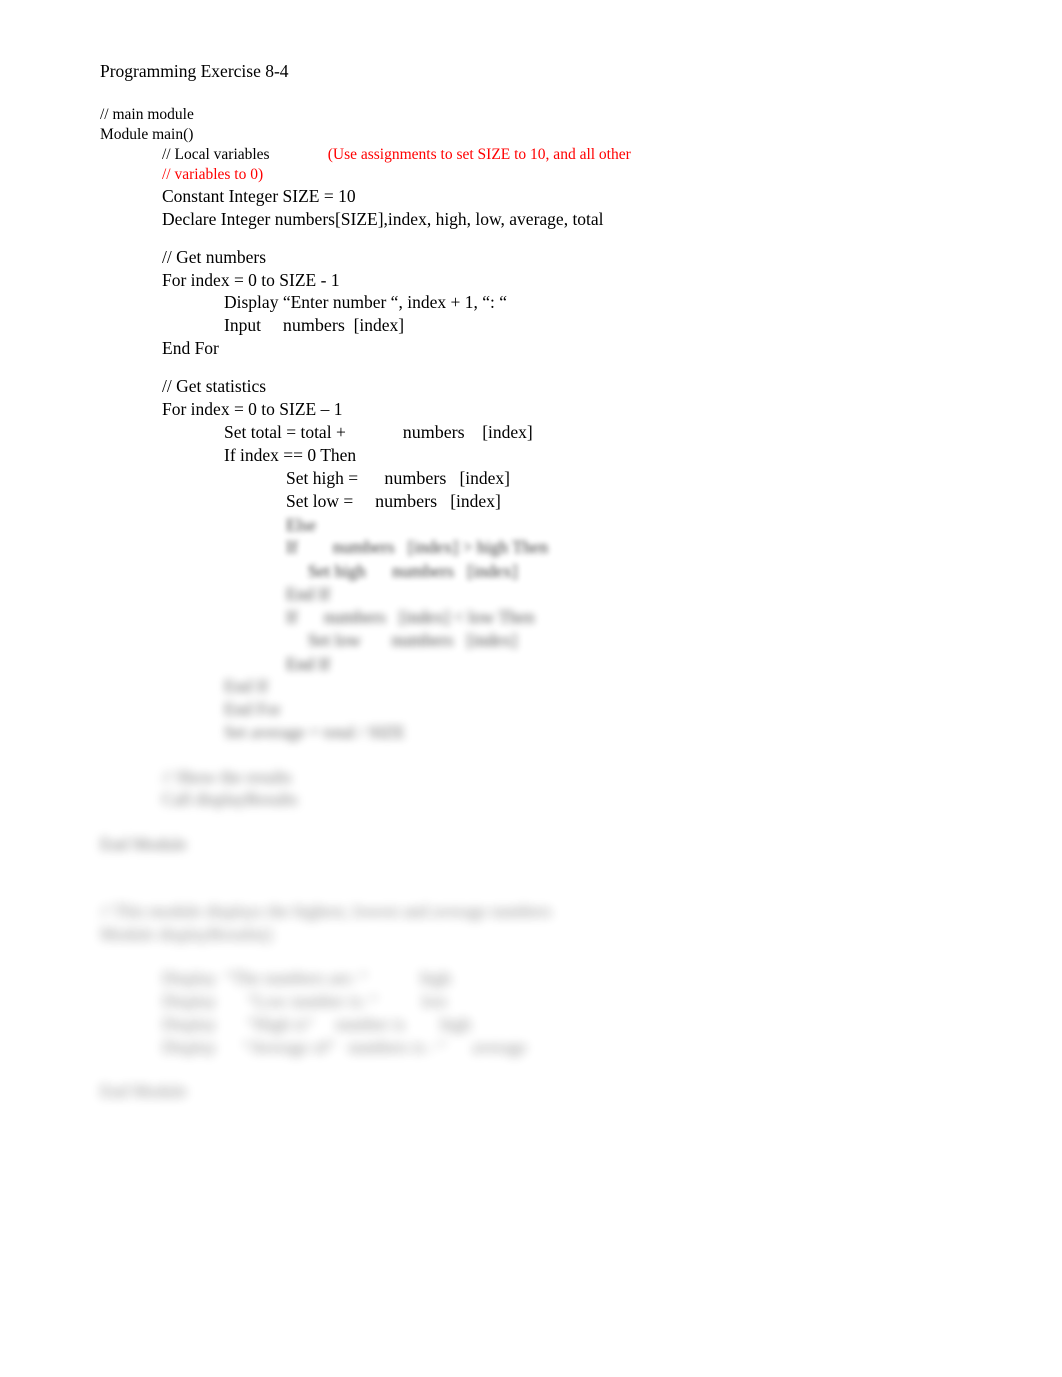 This screenshot has width=1062, height=1377. Describe the element at coordinates (290, 455) in the screenshot. I see `if-index-zero: If index == 0 Then` at that location.